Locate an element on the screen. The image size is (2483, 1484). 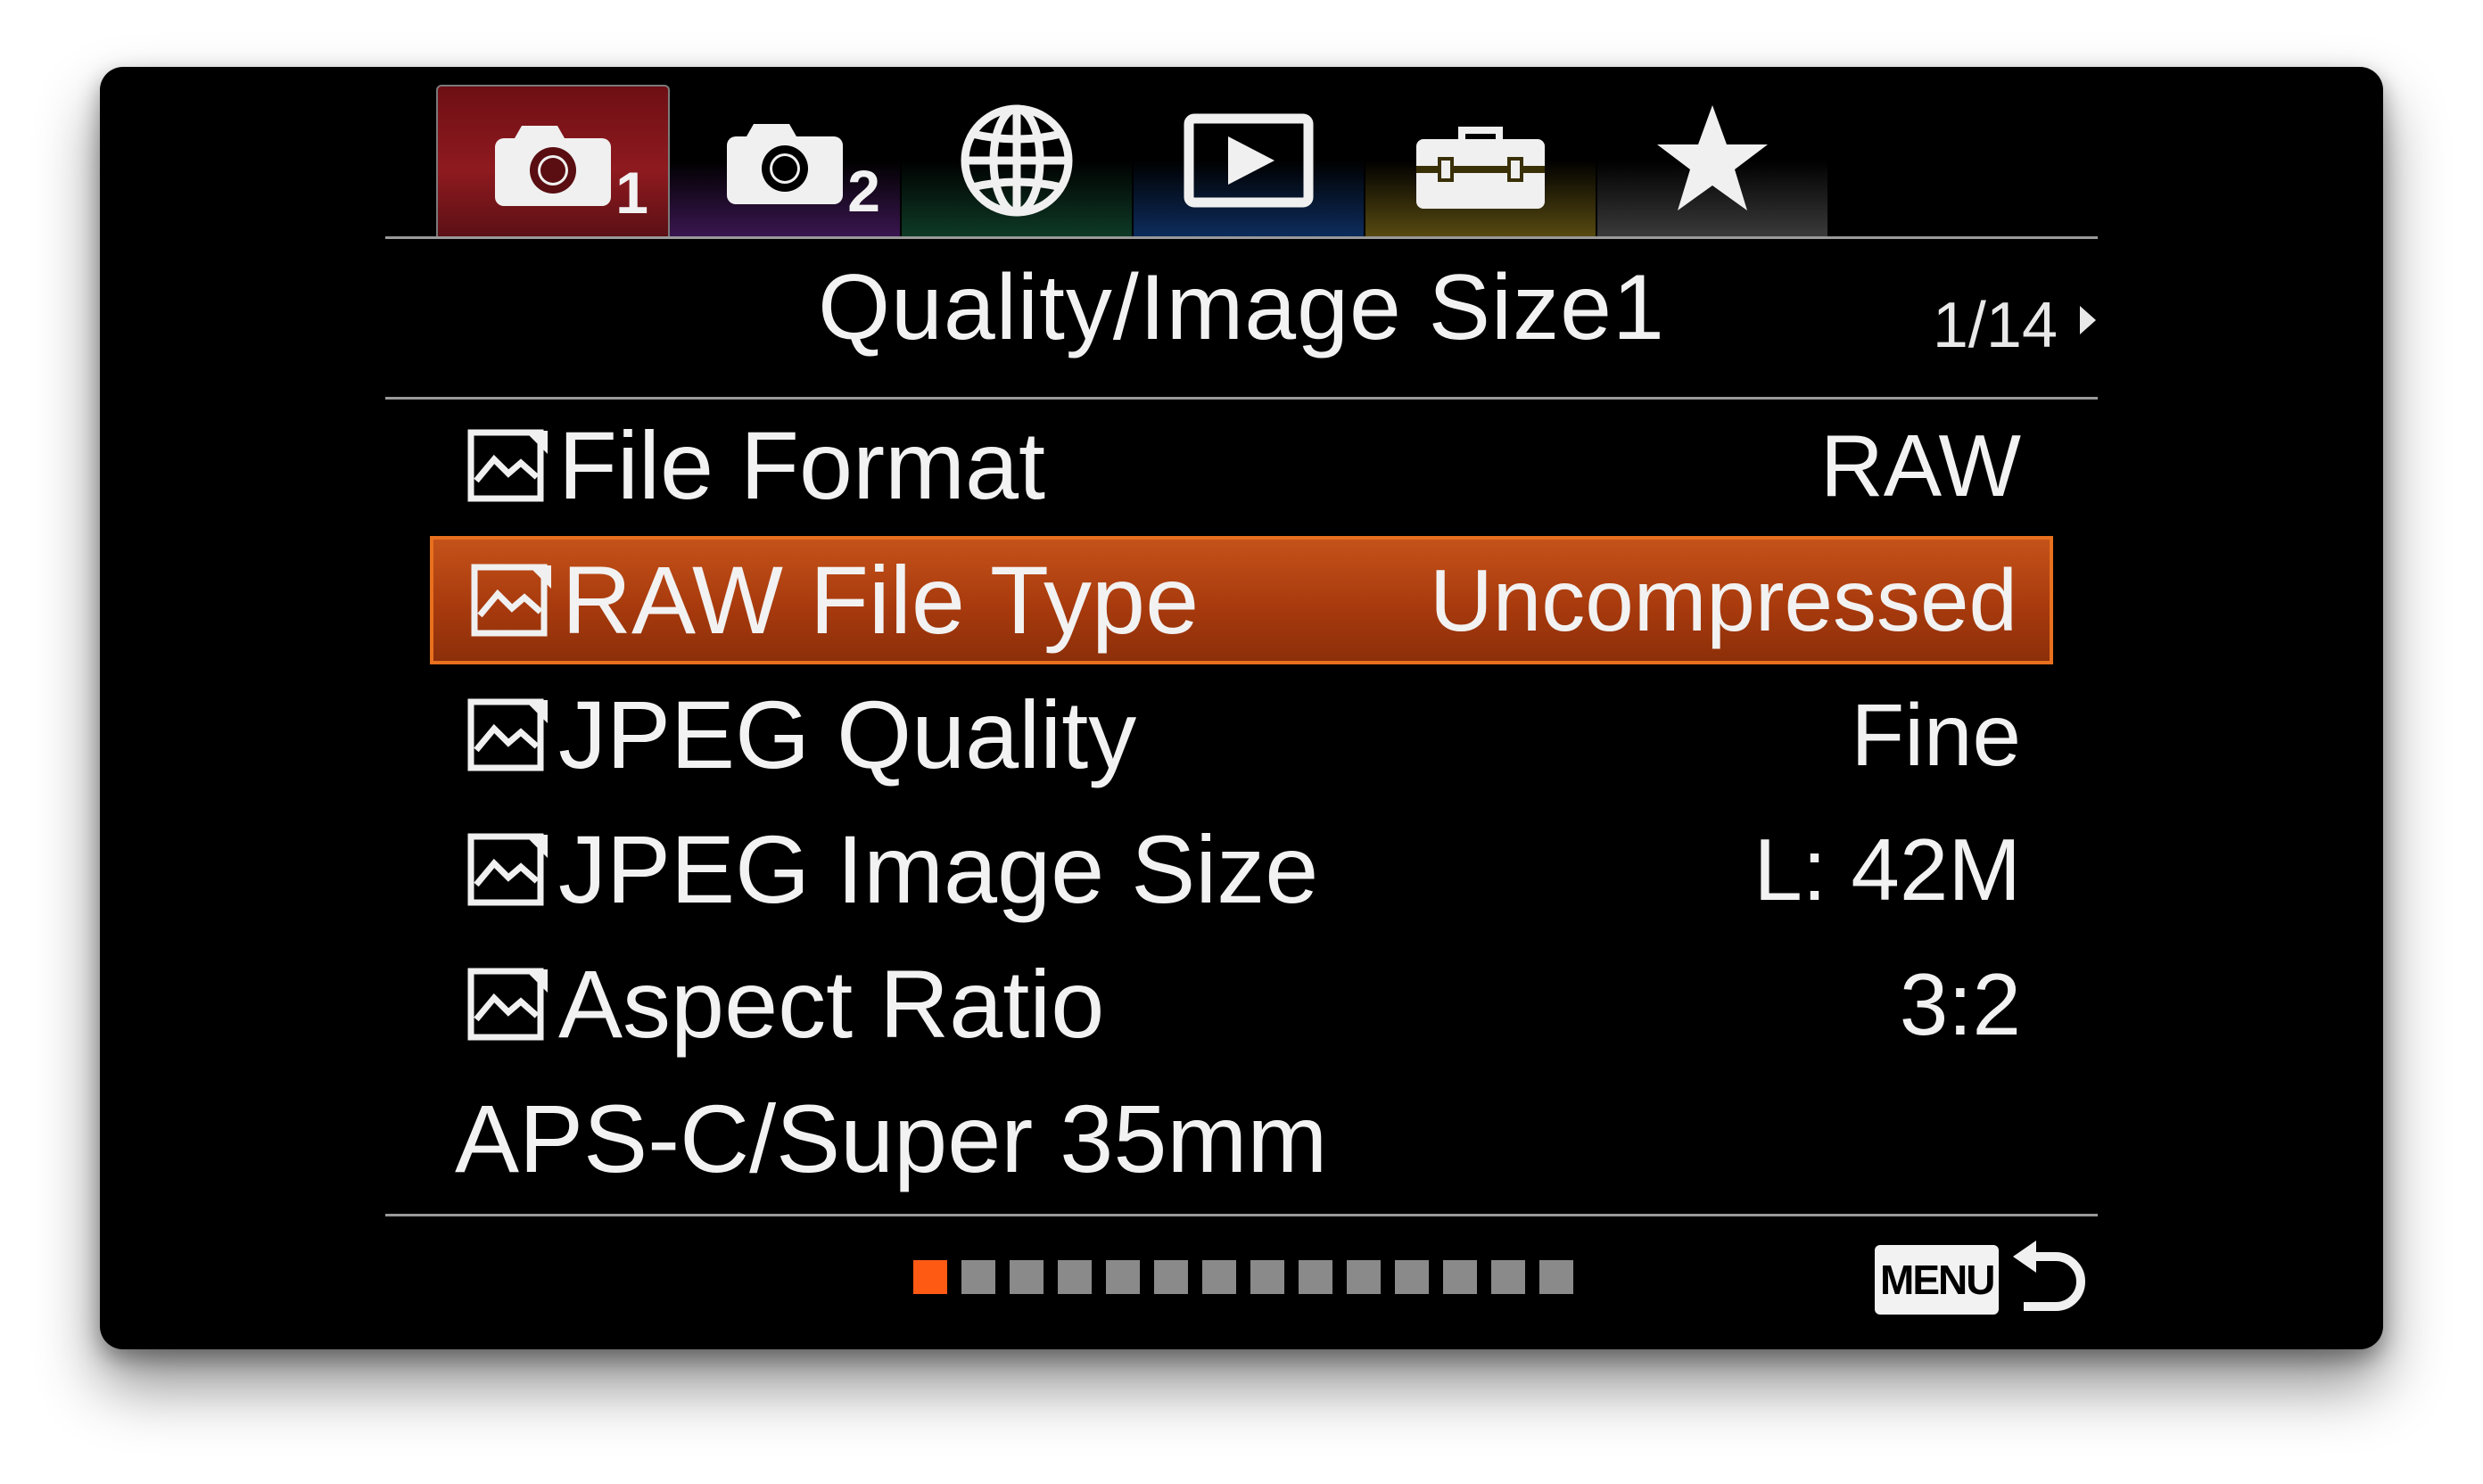
menu-item-label: Aspect Ratio is located at coordinates (831, 1004).